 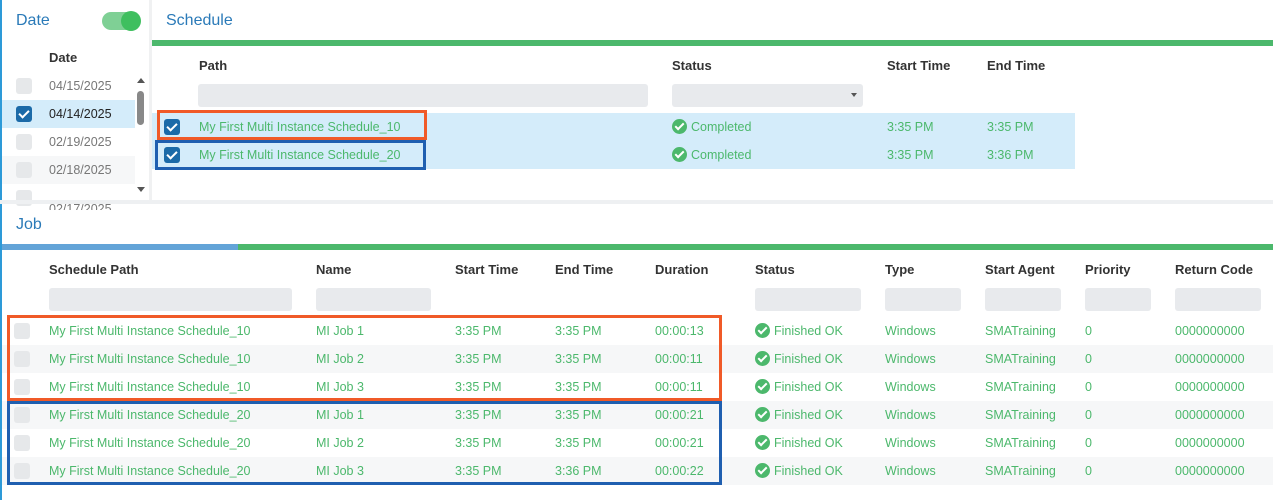 I want to click on scroll-up-icon, so click(x=141, y=80).